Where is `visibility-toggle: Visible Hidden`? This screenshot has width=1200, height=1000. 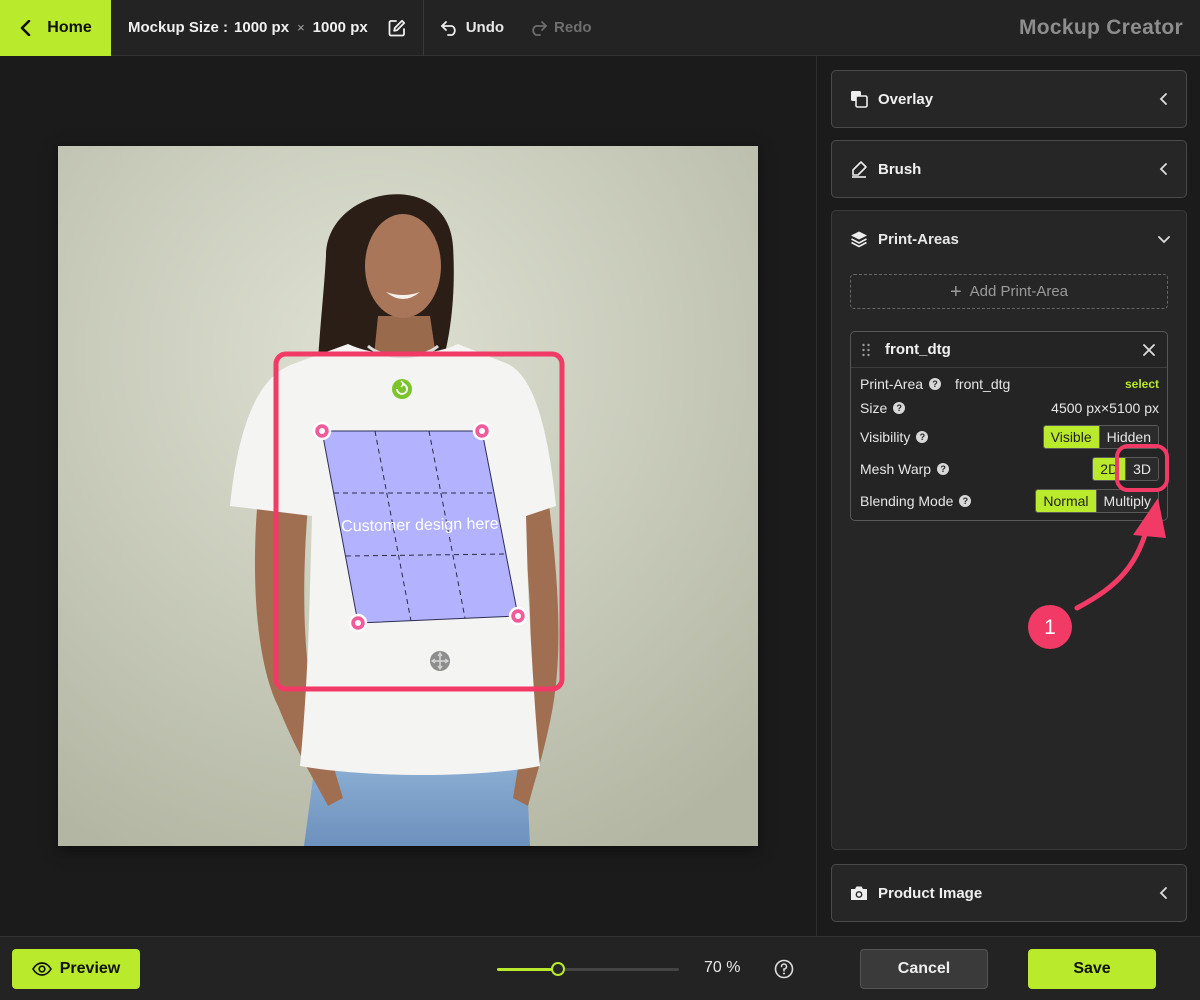
visibility-toggle: Visible Hidden is located at coordinates (1100, 437).